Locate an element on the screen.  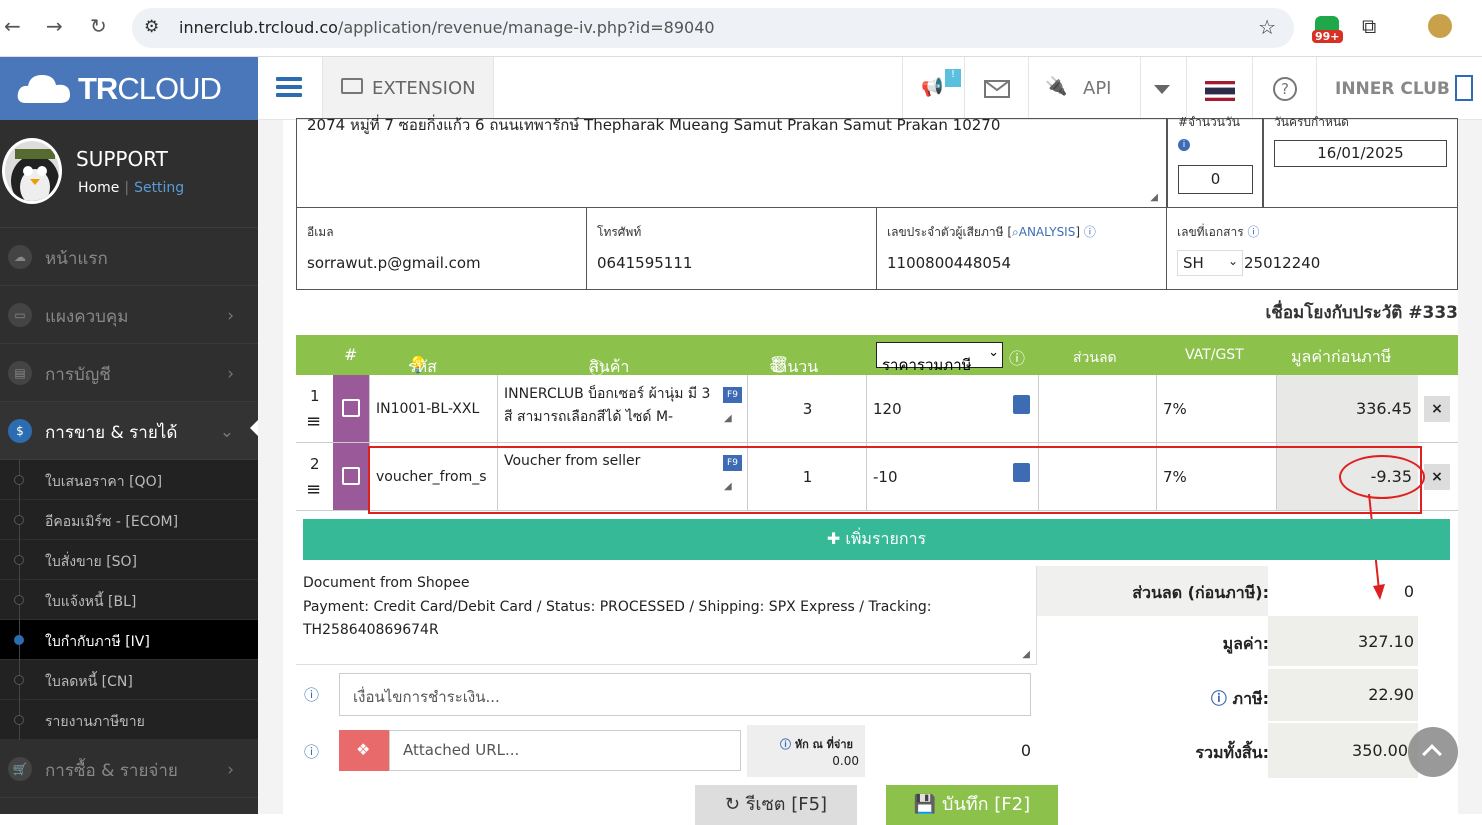
avatar is located at coordinates (32, 171).